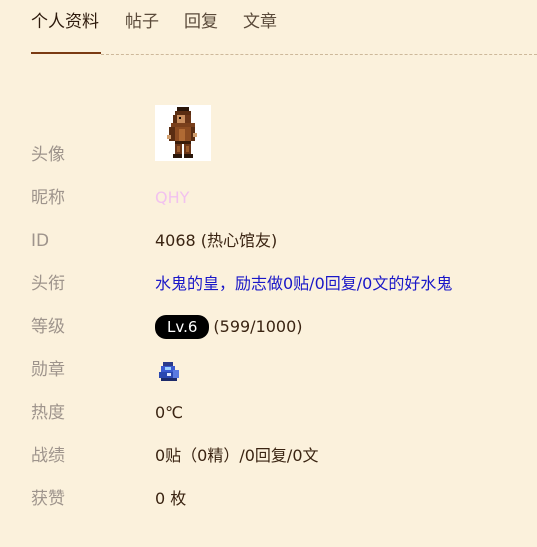 The width and height of the screenshot is (537, 547). I want to click on id-label: ID, so click(40, 241).